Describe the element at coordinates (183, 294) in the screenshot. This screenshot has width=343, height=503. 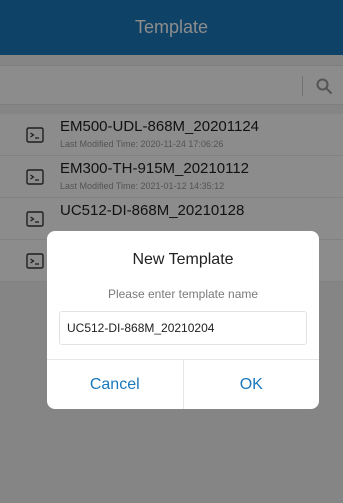
I see `dialog-message: Please enter template name` at that location.